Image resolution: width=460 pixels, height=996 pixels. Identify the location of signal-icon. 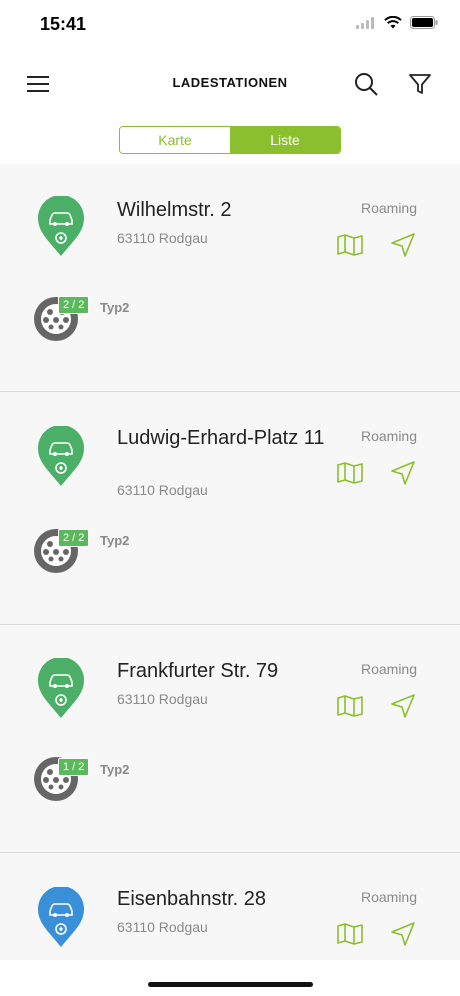
(365, 22).